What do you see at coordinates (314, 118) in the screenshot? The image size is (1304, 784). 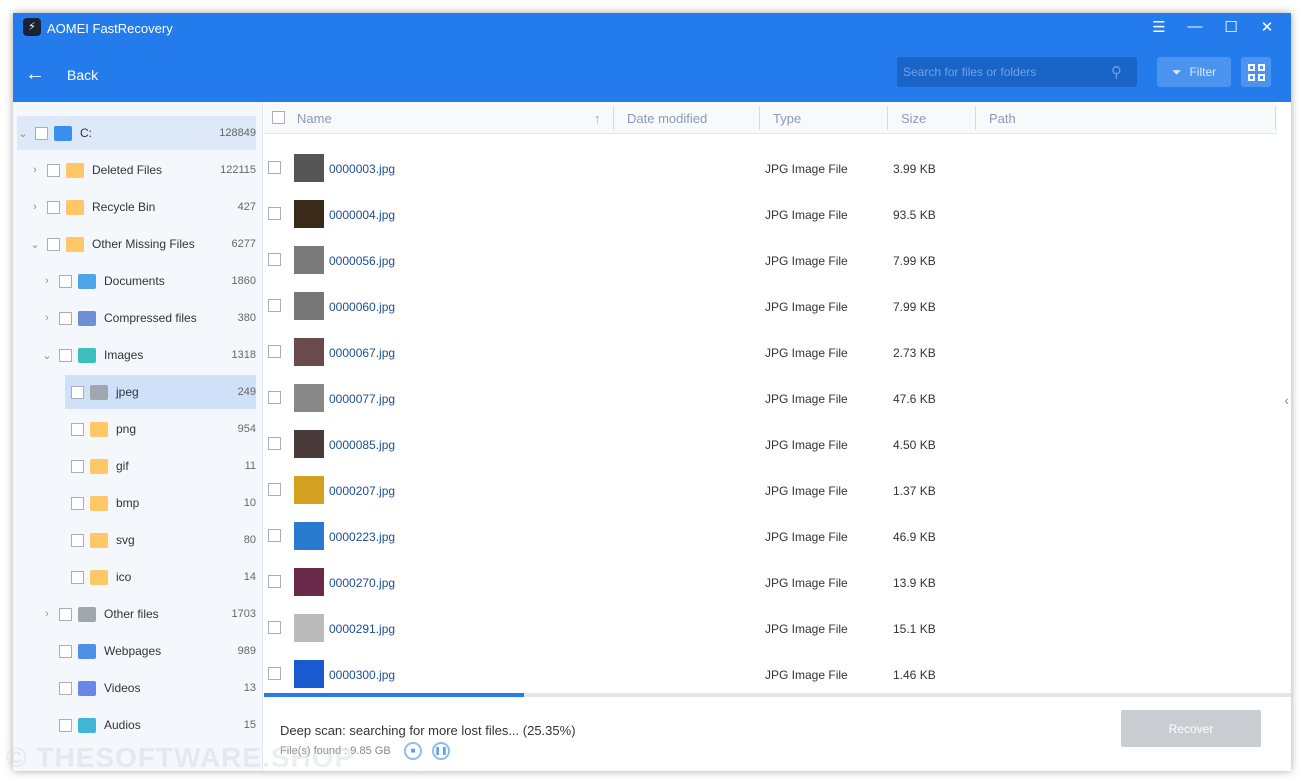 I see `column-name: Name` at bounding box center [314, 118].